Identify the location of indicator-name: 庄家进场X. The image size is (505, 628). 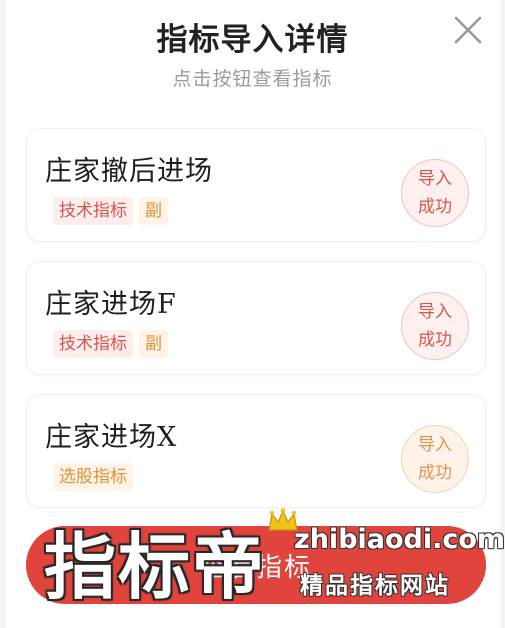
(111, 437).